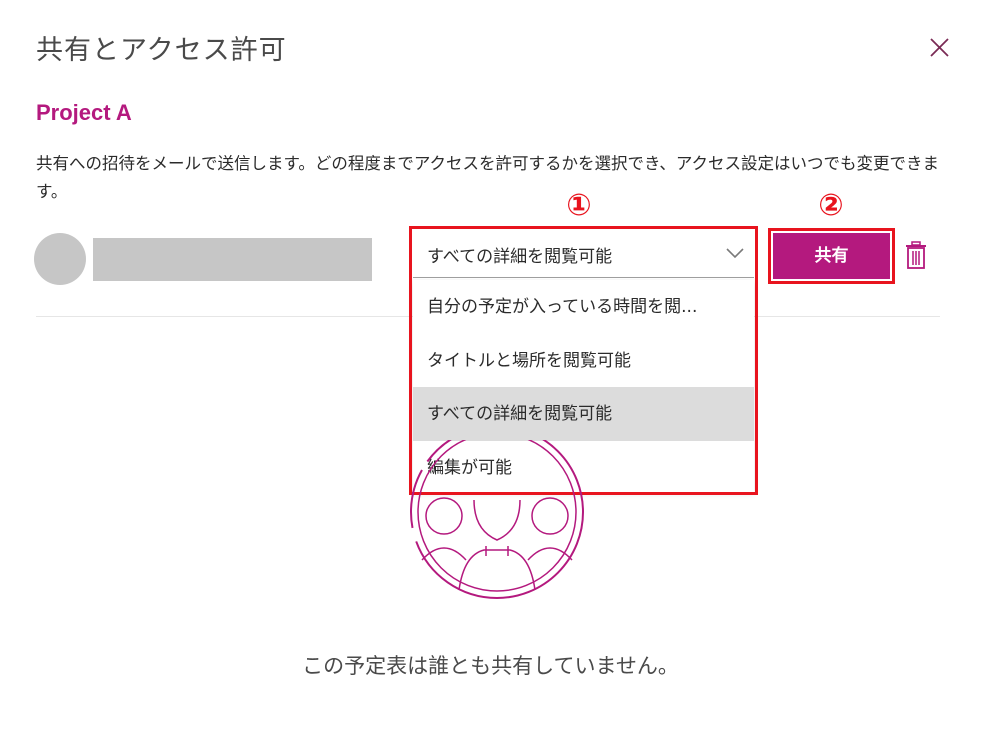 Image resolution: width=981 pixels, height=736 pixels. Describe the element at coordinates (831, 205) in the screenshot. I see `annotation-marker-2: ②` at that location.